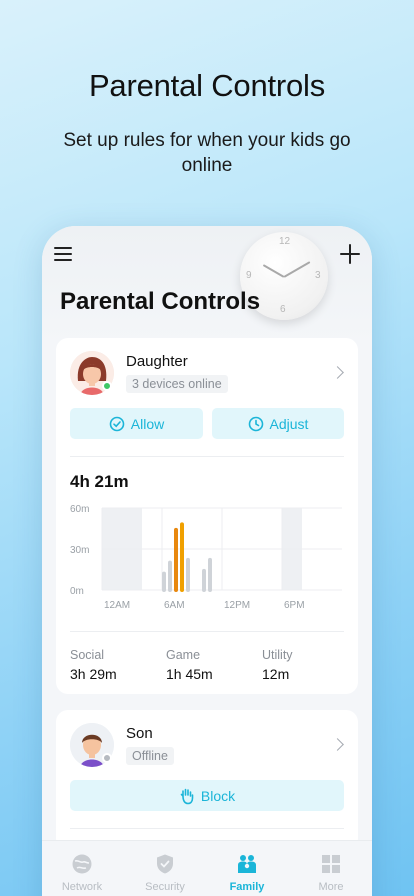 Image resolution: width=414 pixels, height=896 pixels. Describe the element at coordinates (255, 423) in the screenshot. I see `clock-adjust-icon` at that location.